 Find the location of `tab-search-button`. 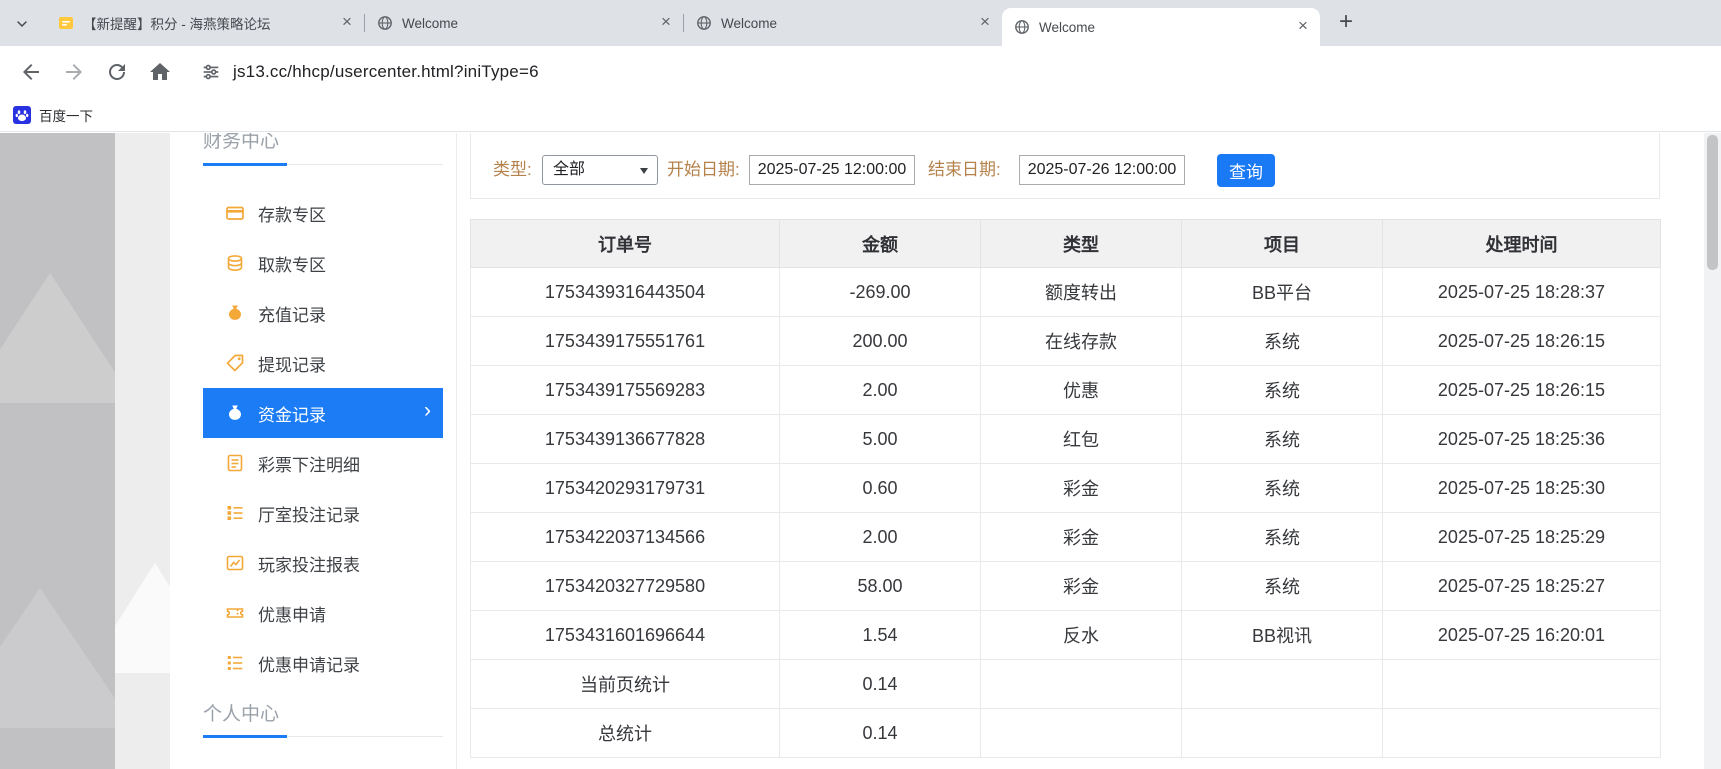

tab-search-button is located at coordinates (21, 23).